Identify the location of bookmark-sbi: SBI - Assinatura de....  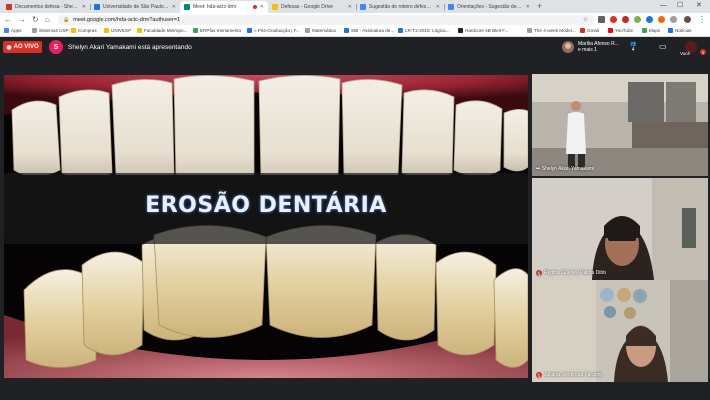
(369, 30).